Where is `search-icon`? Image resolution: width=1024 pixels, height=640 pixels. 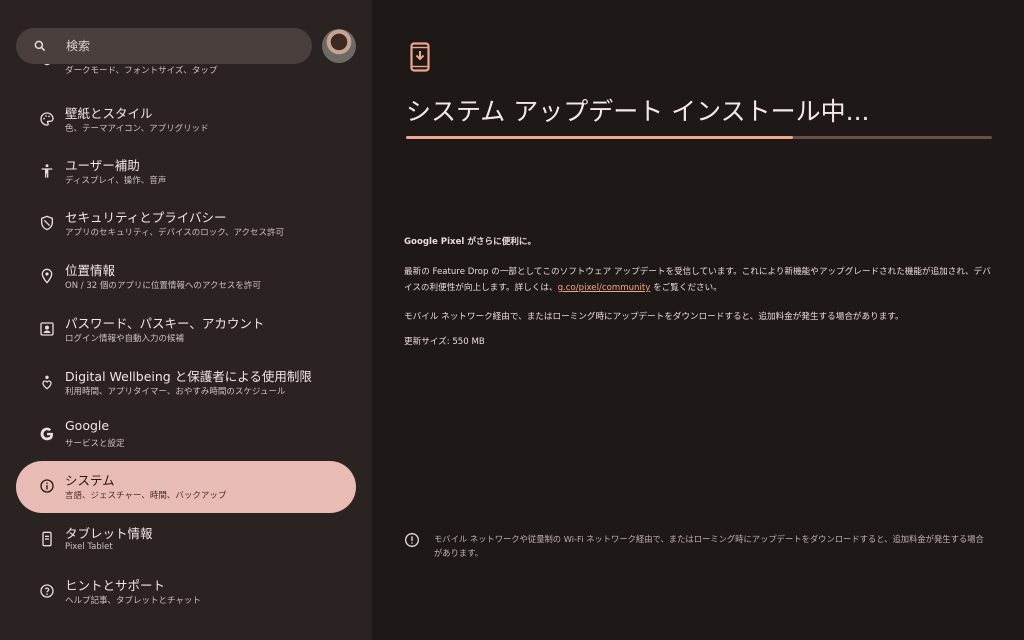 search-icon is located at coordinates (40, 46).